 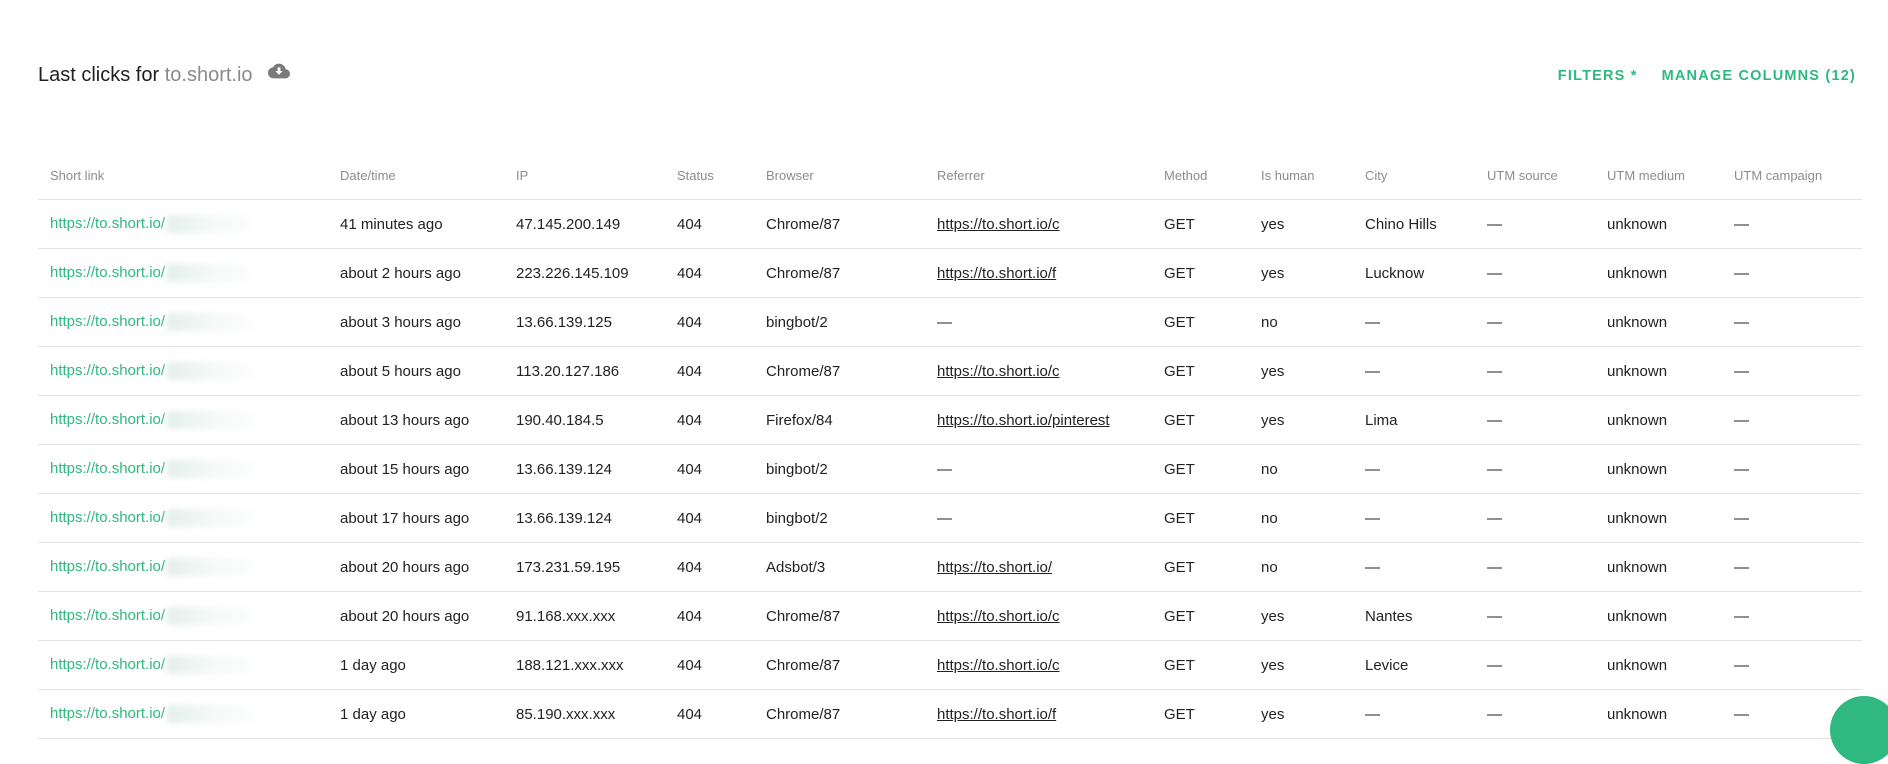 What do you see at coordinates (1301, 176) in the screenshot?
I see `column-header-is-human: Is human` at bounding box center [1301, 176].